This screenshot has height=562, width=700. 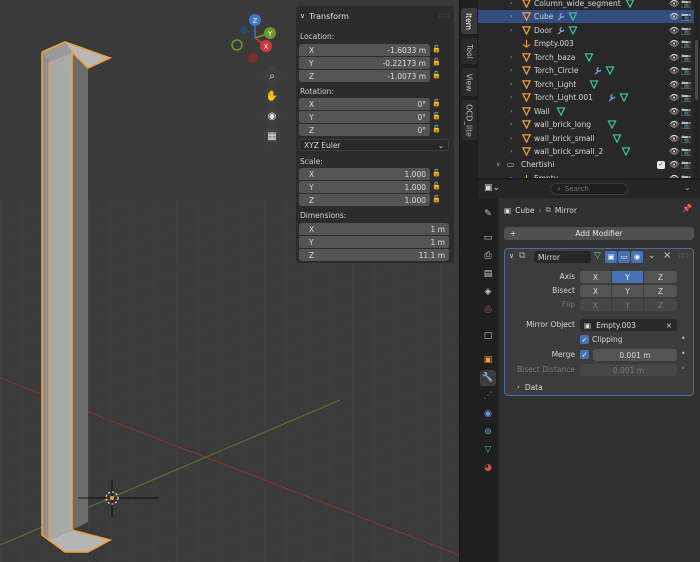 I want to click on clear-icon: ×, so click(x=669, y=325).